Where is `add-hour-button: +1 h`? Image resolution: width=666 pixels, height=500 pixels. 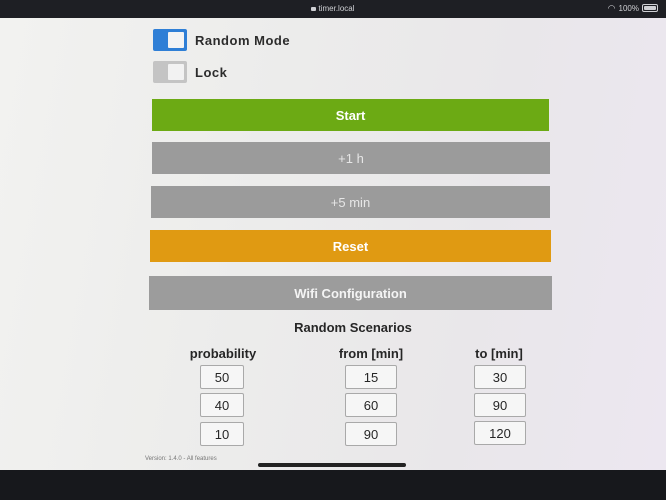
add-hour-button: +1 h is located at coordinates (351, 158).